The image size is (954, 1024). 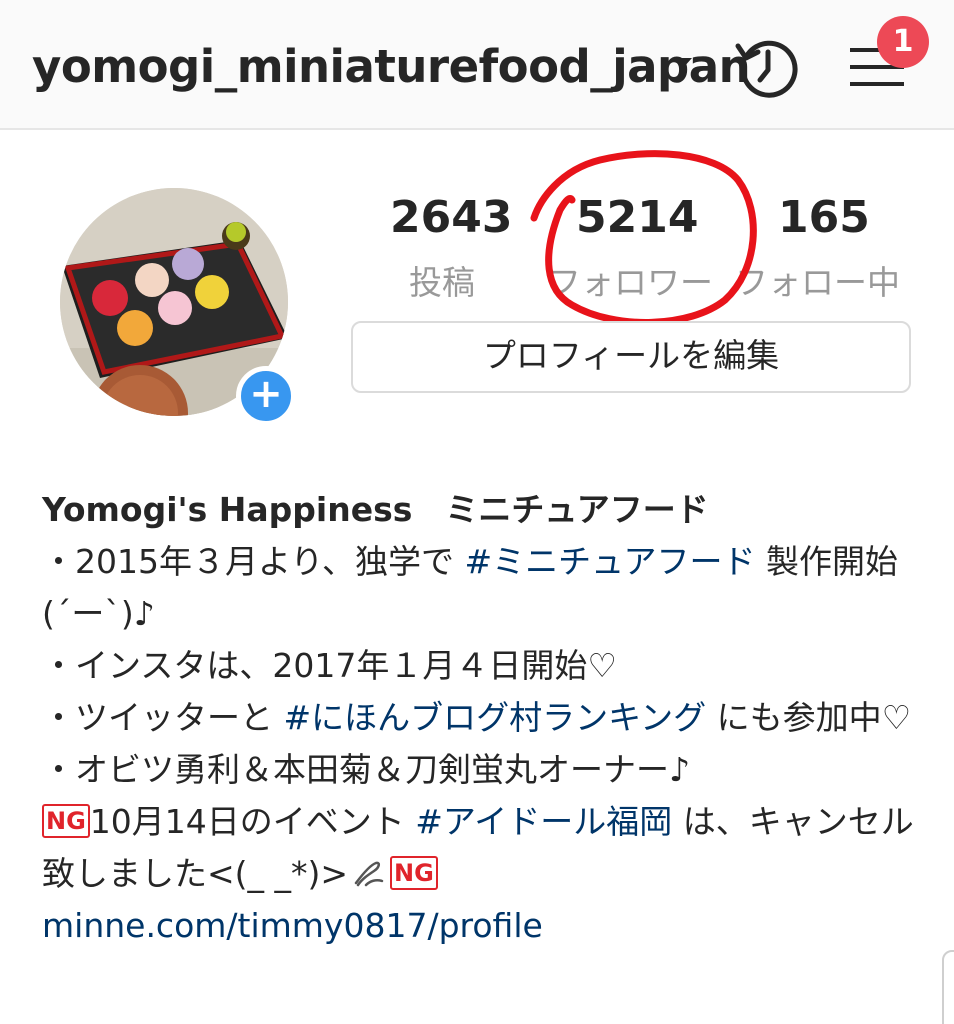 What do you see at coordinates (903, 42) in the screenshot?
I see `notification-badge: 1` at bounding box center [903, 42].